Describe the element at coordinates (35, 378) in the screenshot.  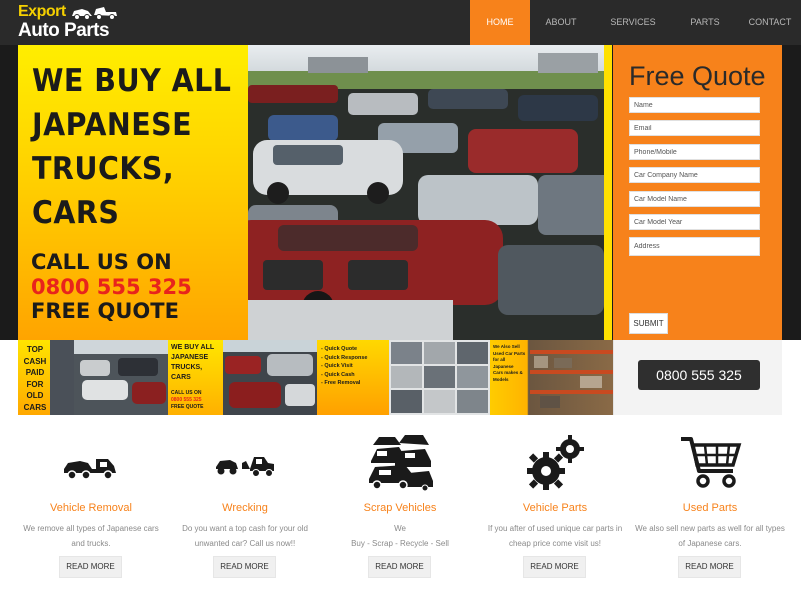
I see `promo-cash-text: TOP CASH PAID FOR OLD CARS` at that location.